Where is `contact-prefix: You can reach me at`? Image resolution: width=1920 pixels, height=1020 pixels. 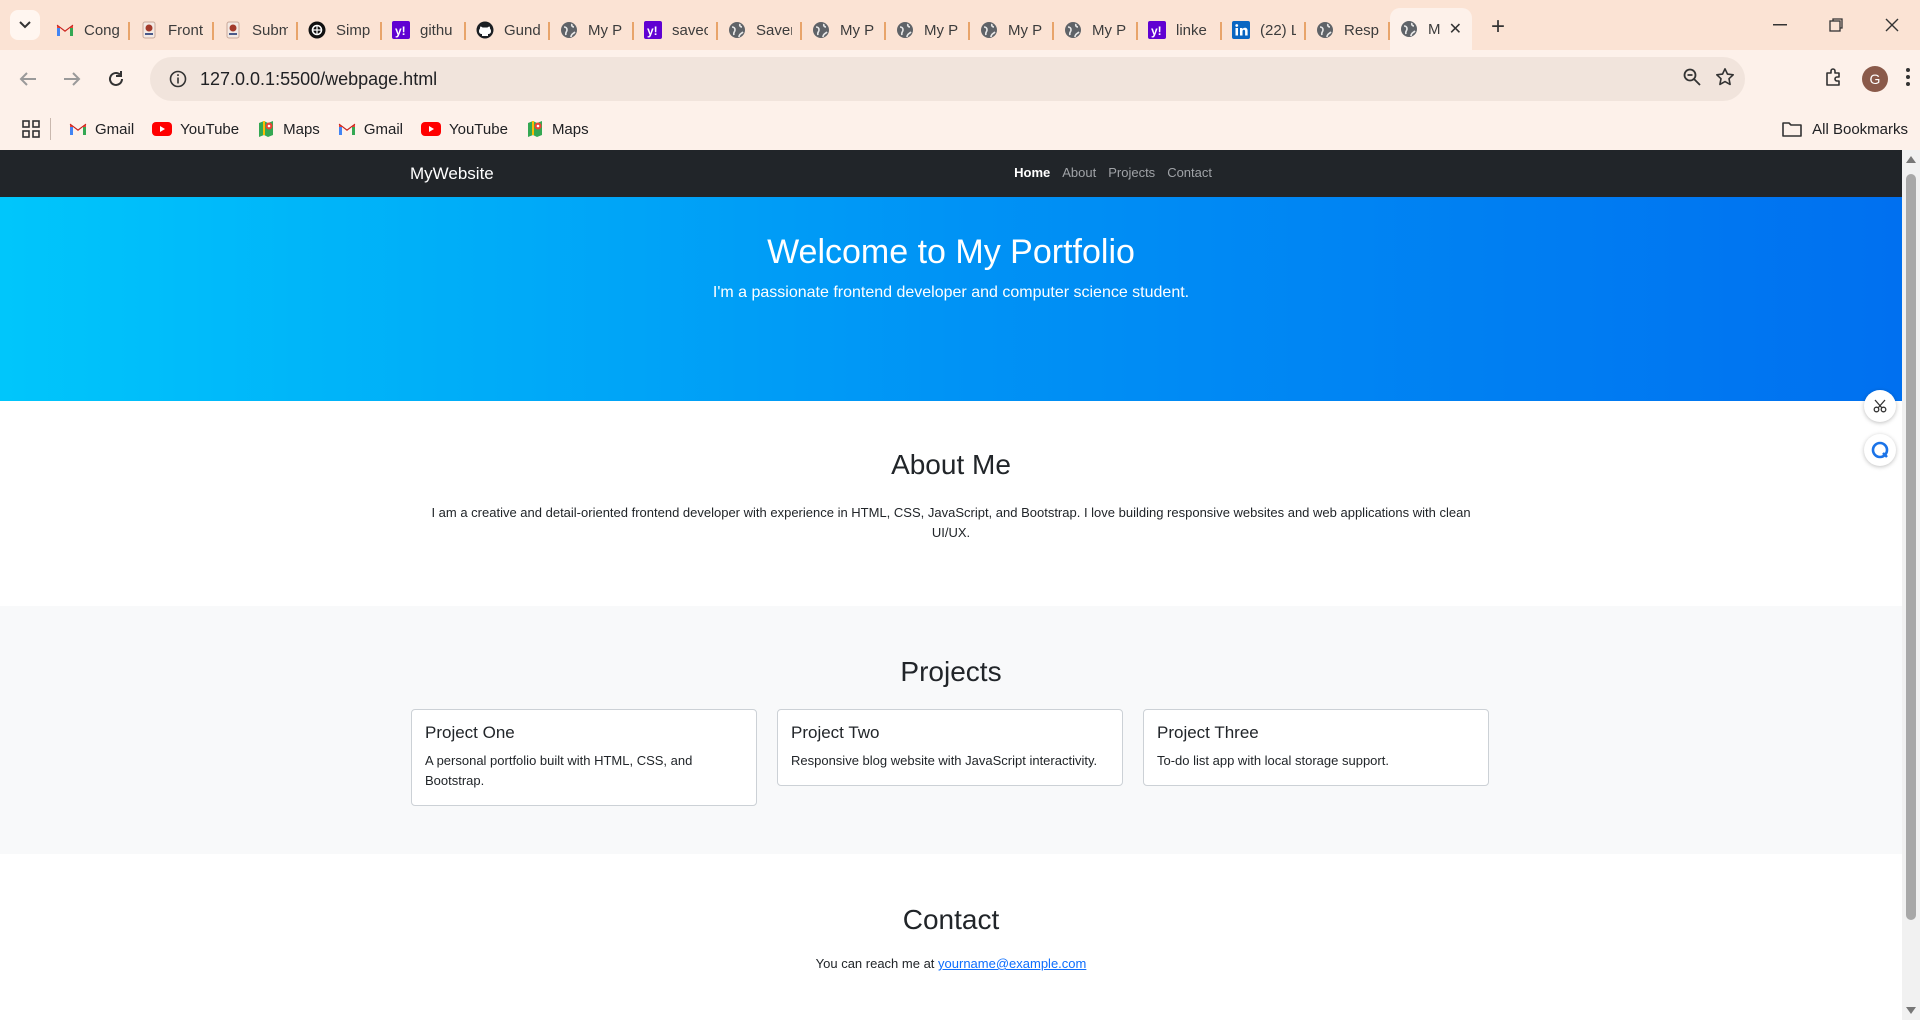
contact-prefix: You can reach me at is located at coordinates (875, 963).